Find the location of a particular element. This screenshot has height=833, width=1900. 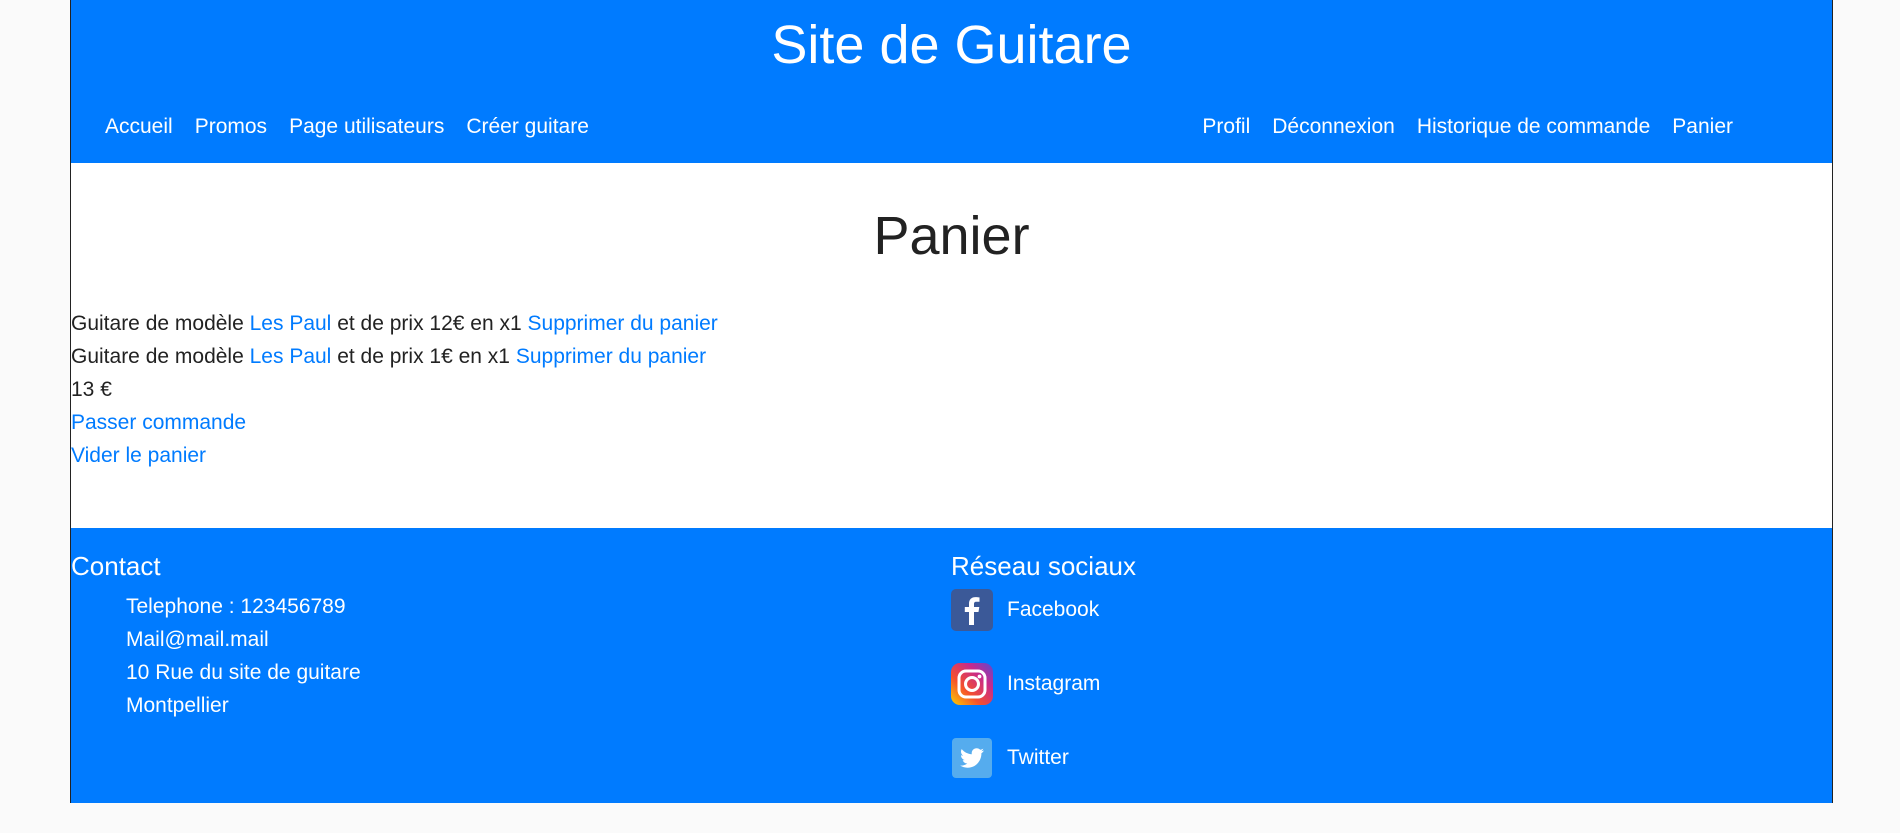

contact-city: Montpellier is located at coordinates (177, 705).